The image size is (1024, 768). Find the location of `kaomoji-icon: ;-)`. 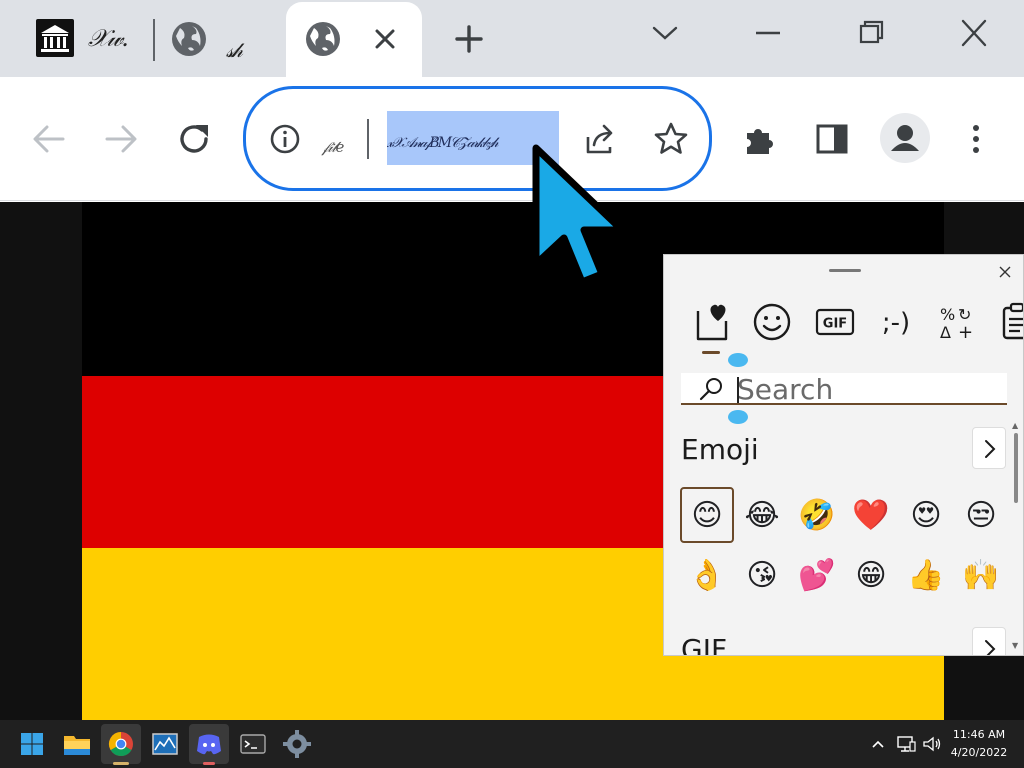

kaomoji-icon: ;-) is located at coordinates (896, 322).